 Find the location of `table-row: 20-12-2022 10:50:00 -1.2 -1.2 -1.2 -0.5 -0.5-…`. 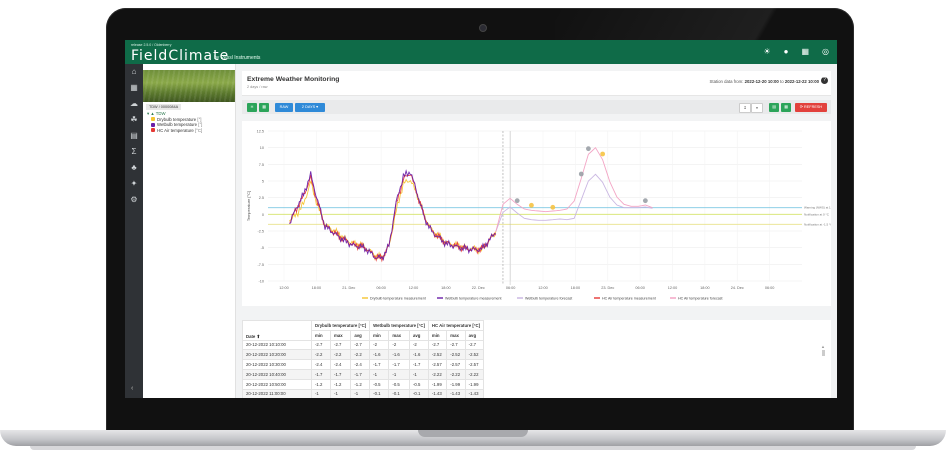

table-row: 20-12-2022 10:50:00 -1.2 -1.2 -1.2 -0.5 -0.5-… is located at coordinates (363, 384).